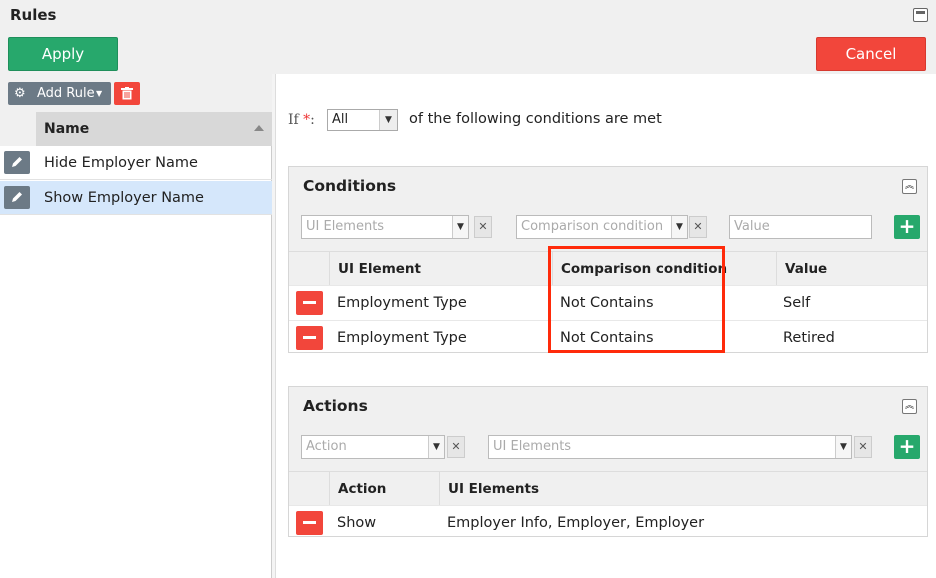 This screenshot has width=936, height=578. I want to click on clear-action-icon: ✕, so click(456, 447).